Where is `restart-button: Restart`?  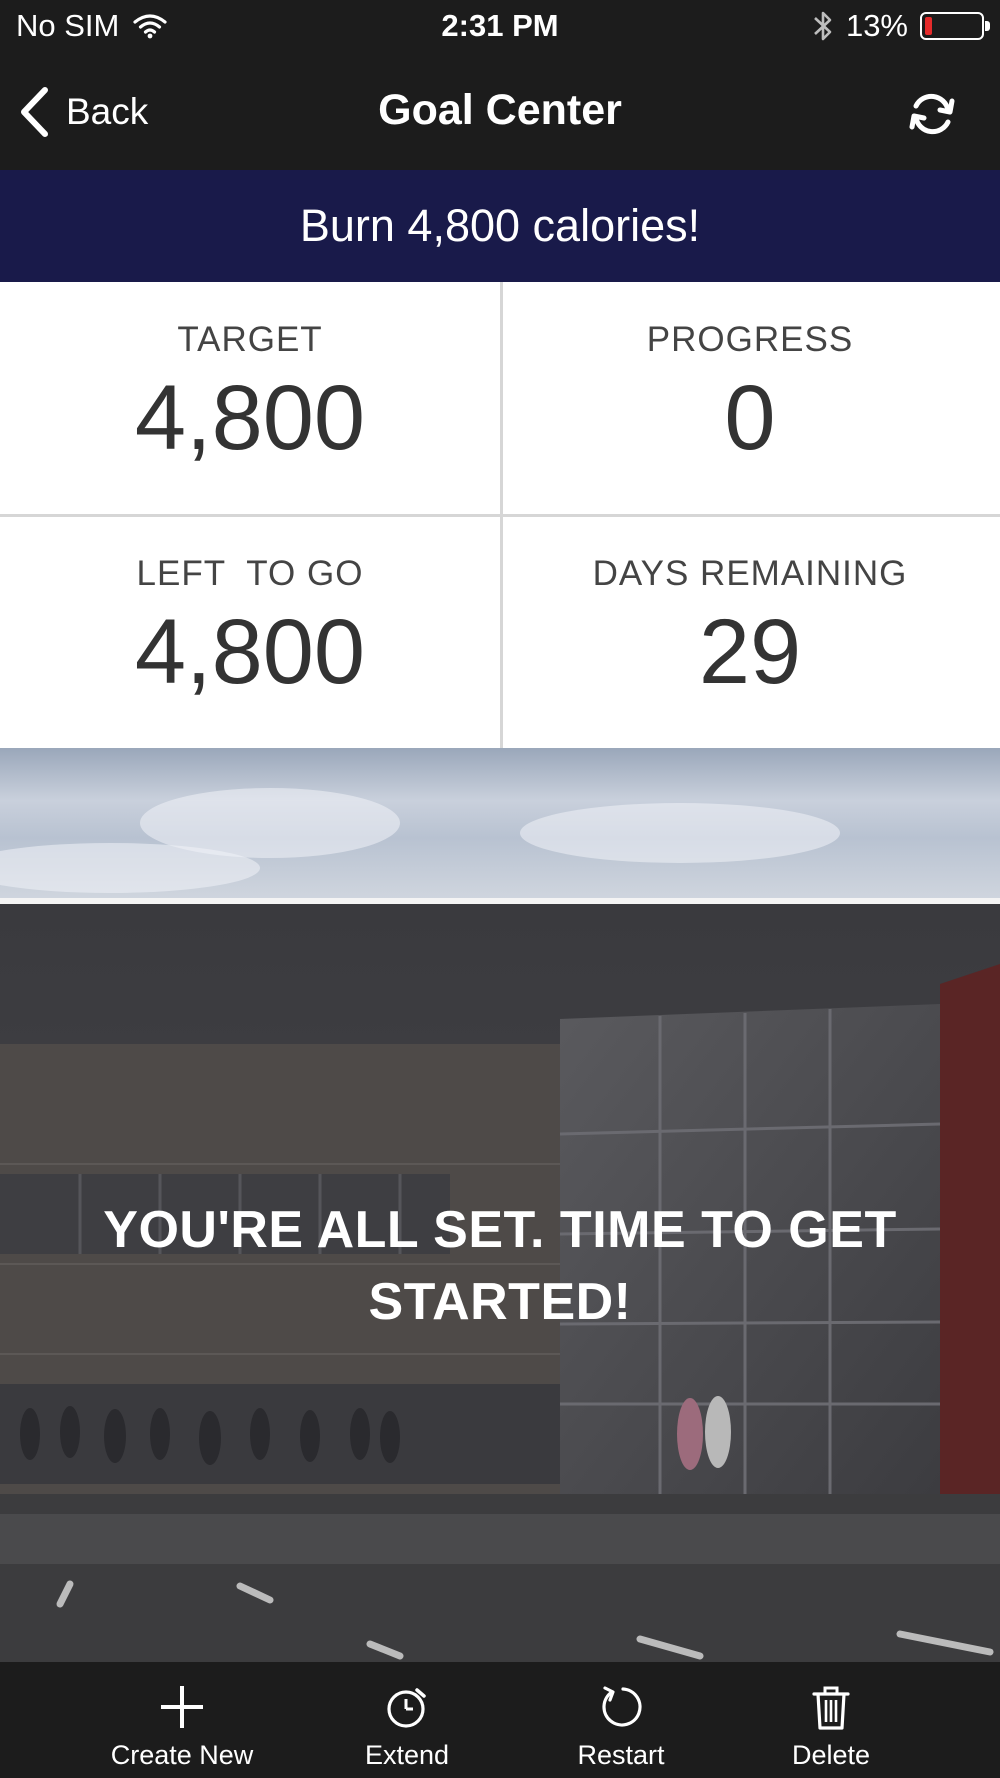 restart-button: Restart is located at coordinates (621, 1720).